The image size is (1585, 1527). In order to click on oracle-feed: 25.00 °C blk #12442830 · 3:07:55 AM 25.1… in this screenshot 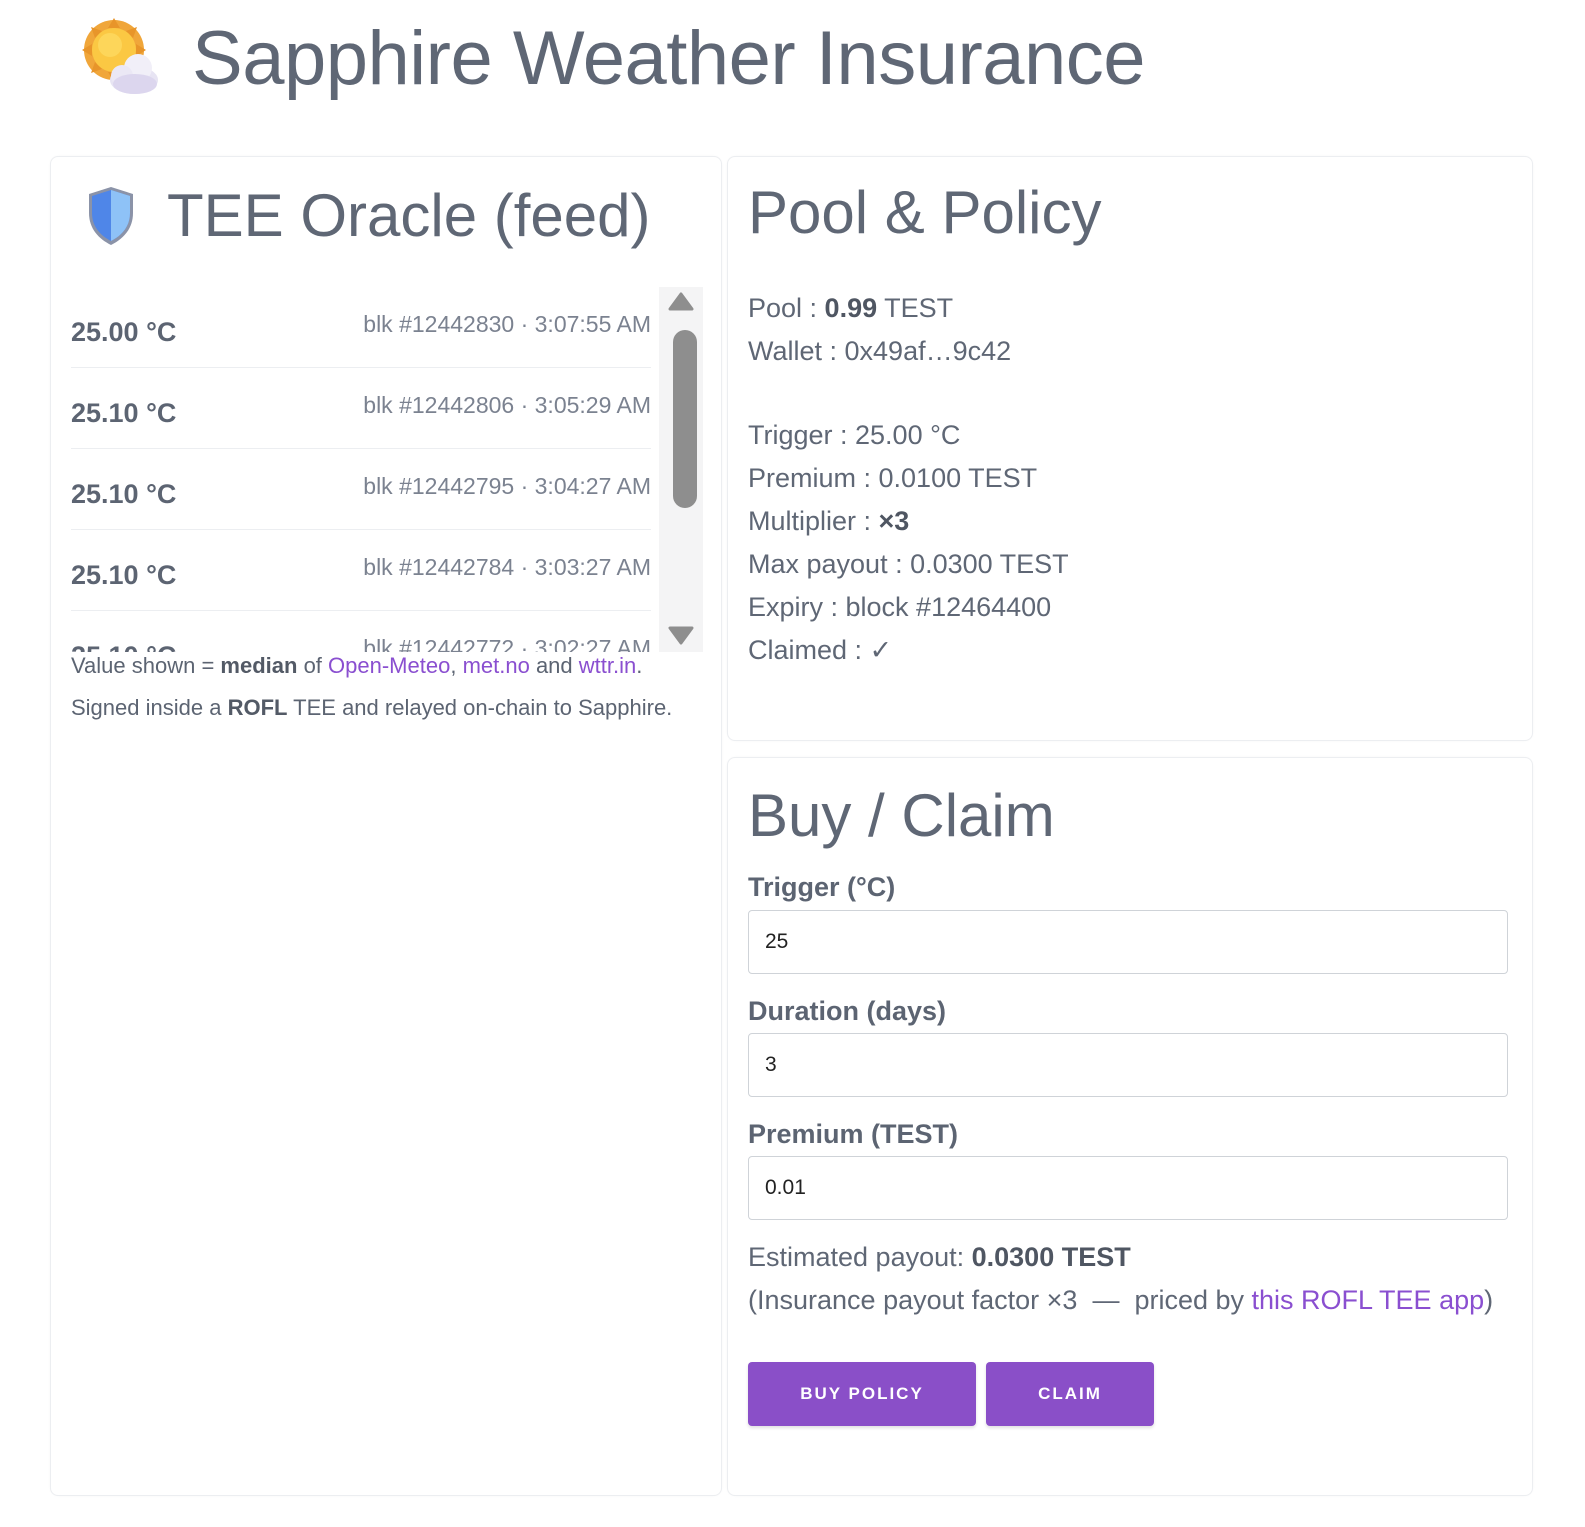, I will do `click(391, 469)`.